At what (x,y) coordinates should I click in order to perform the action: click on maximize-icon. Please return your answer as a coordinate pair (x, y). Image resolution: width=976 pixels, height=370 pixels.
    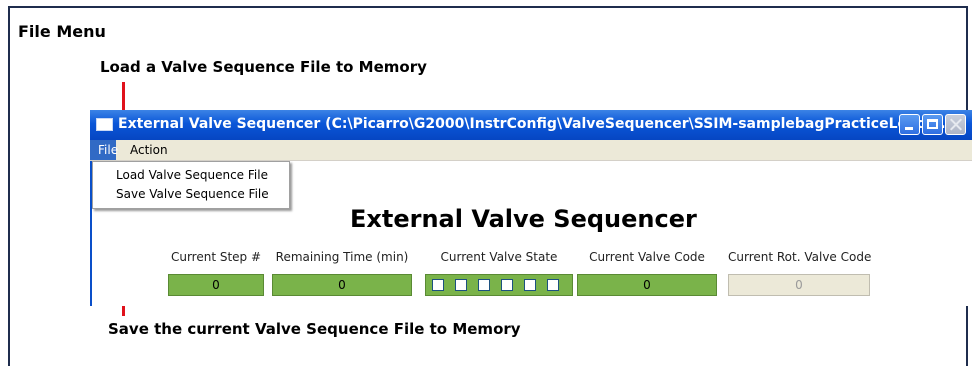
    Looking at the image, I should click on (932, 124).